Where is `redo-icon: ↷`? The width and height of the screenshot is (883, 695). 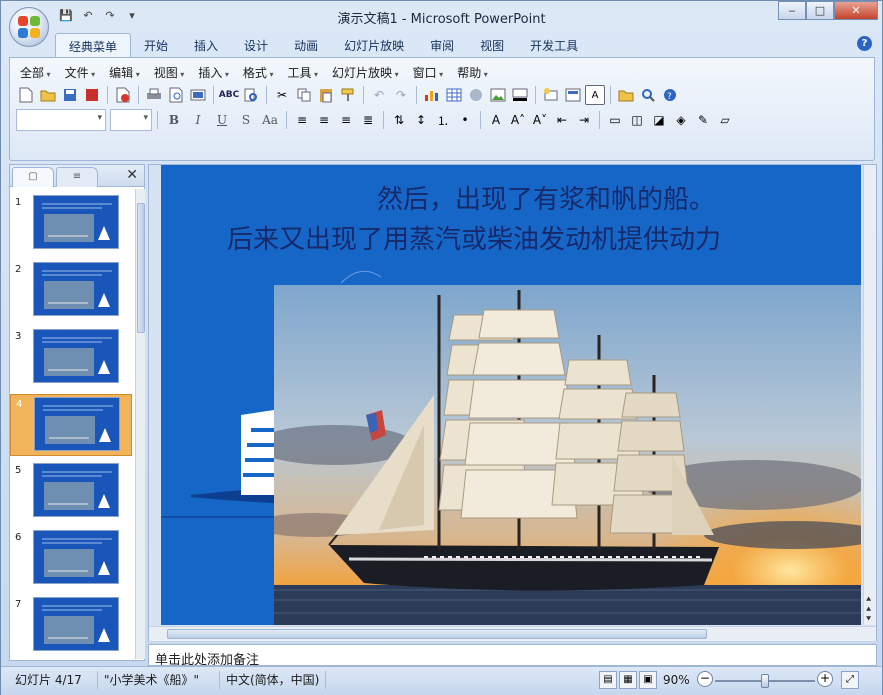
redo-icon: ↷ is located at coordinates (401, 95).